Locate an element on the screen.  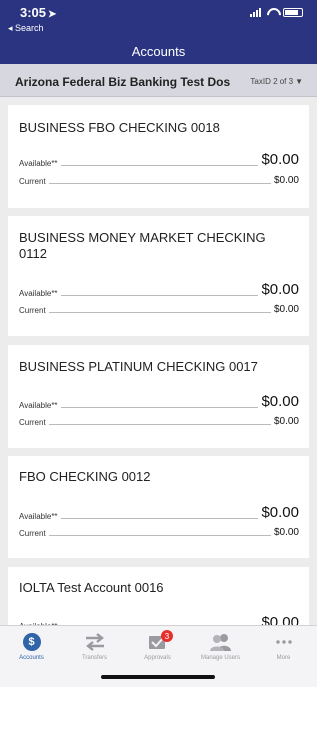
account-name: BUSINESS MONEY MARKET CHECKING 0112 is located at coordinates (142, 245).